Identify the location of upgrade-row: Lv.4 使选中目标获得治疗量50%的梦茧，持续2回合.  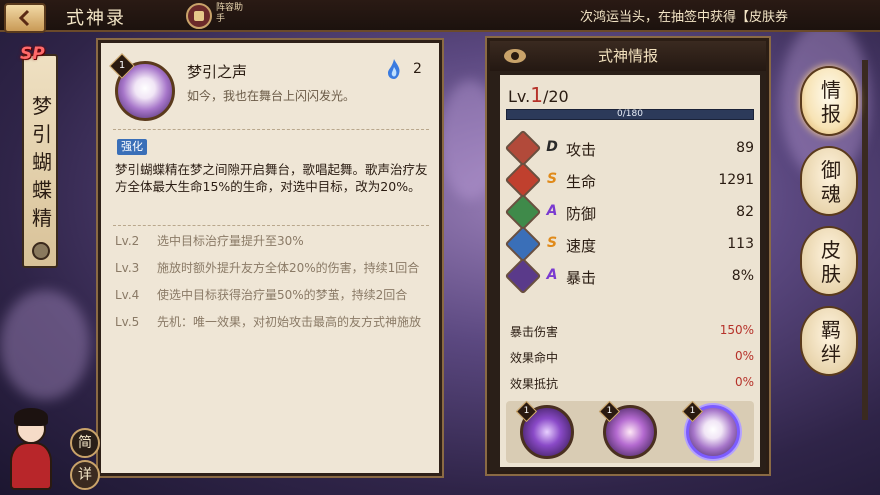
(273, 295).